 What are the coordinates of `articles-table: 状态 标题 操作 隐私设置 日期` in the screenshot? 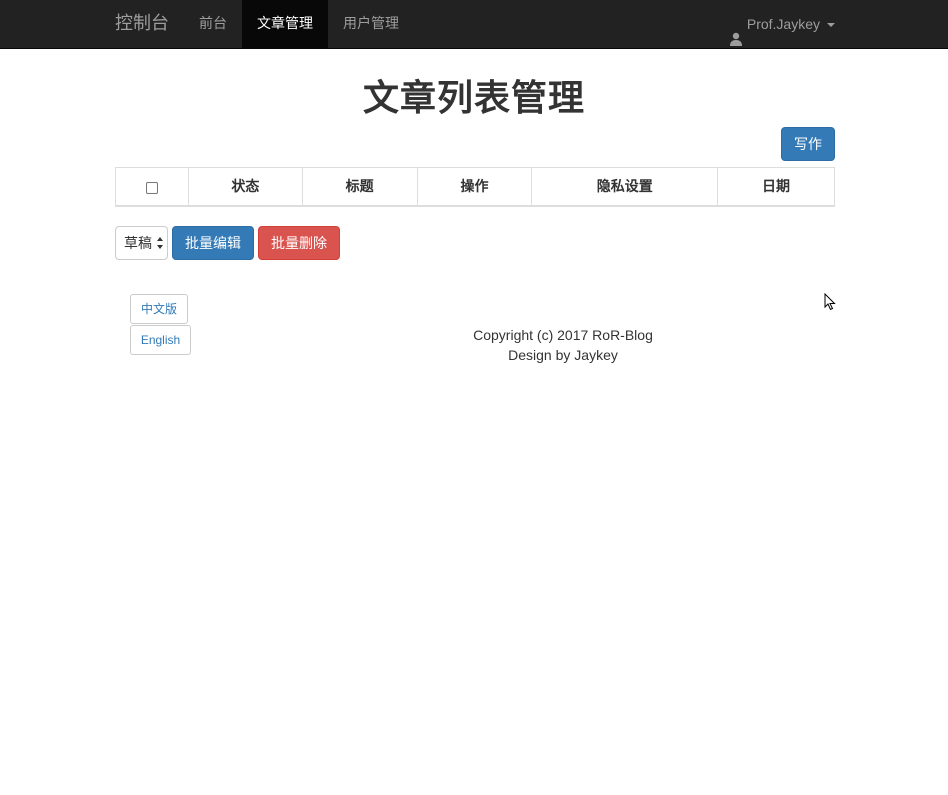 It's located at (475, 187).